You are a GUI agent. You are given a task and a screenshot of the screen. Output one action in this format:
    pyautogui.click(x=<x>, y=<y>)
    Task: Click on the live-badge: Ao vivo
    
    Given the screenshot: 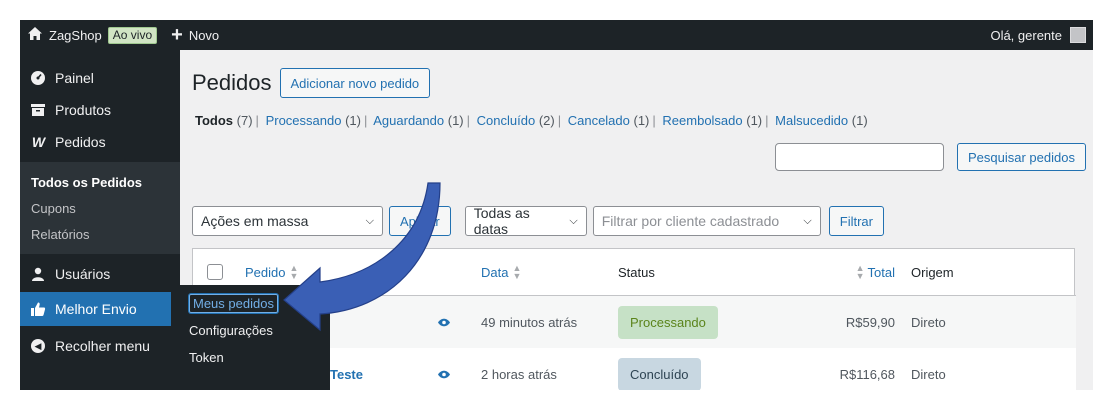 What is the action you would take?
    pyautogui.click(x=132, y=35)
    